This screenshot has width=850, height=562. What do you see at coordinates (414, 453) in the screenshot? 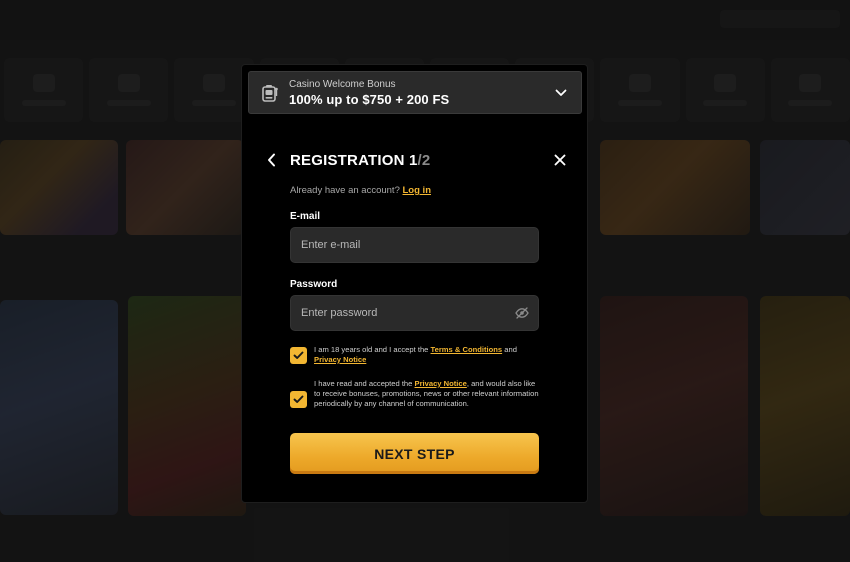
I see `next-step-button: NEXT STEP` at bounding box center [414, 453].